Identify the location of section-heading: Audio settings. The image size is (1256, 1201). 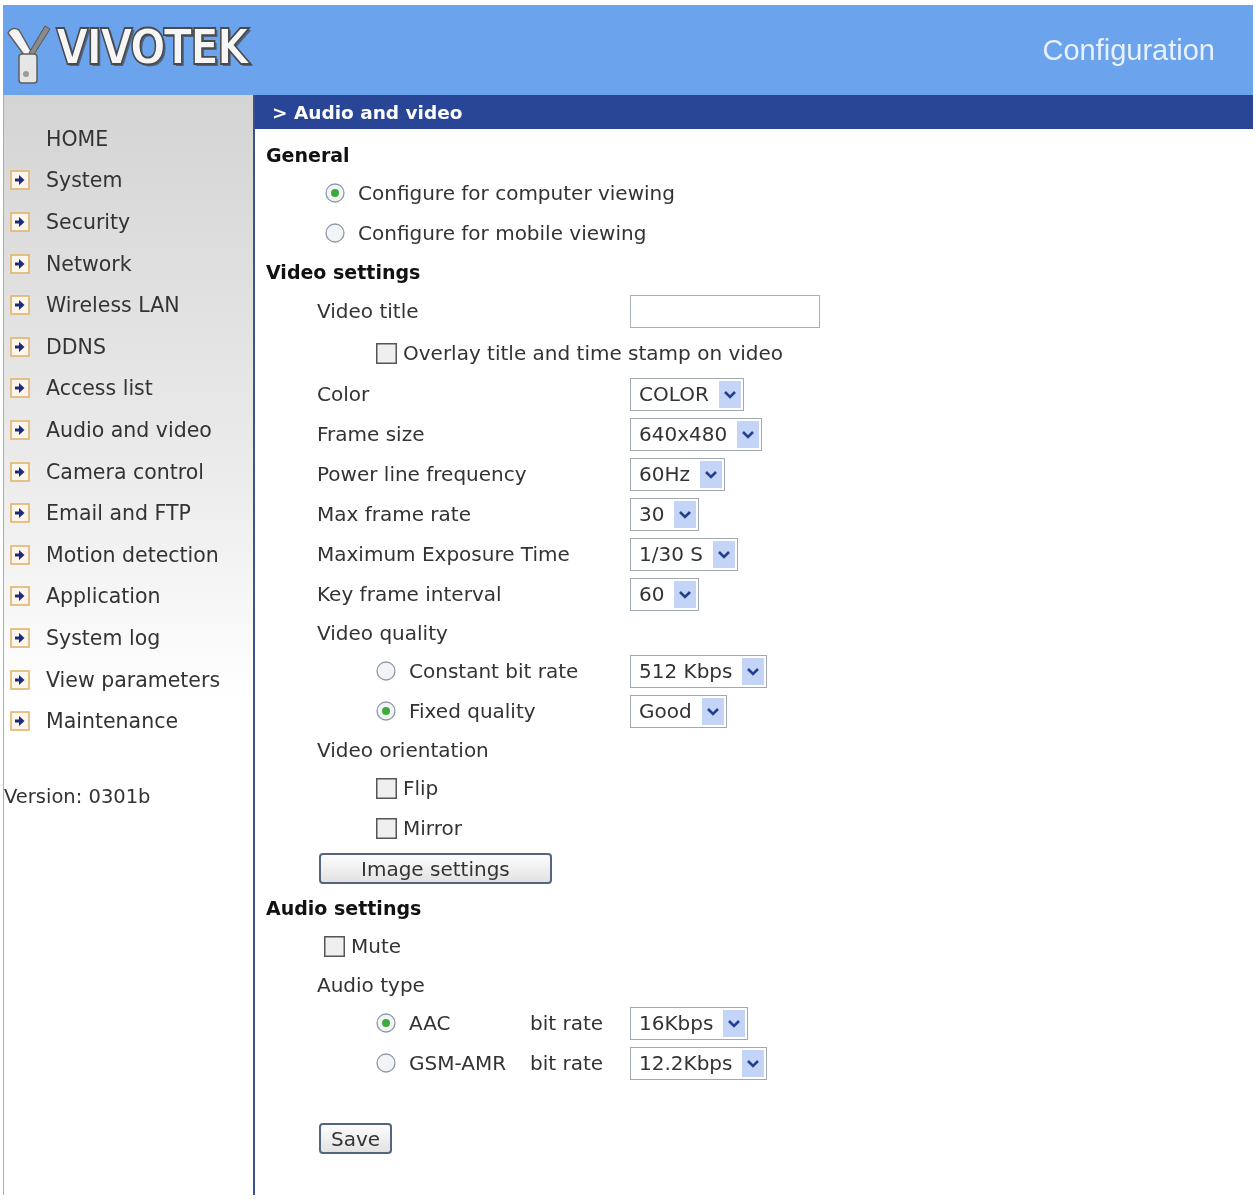
(344, 908).